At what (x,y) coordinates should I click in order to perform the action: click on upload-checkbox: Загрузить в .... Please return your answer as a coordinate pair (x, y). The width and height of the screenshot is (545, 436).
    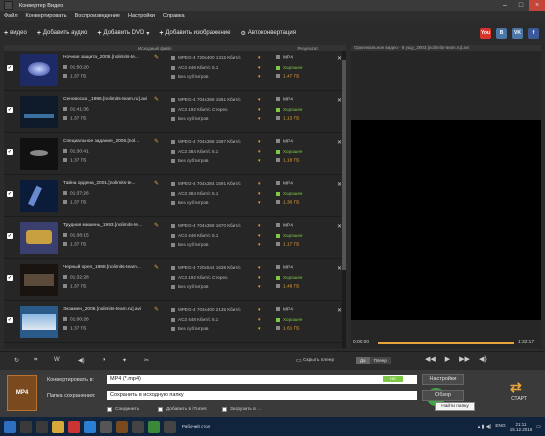
    Looking at the image, I should click on (241, 409).